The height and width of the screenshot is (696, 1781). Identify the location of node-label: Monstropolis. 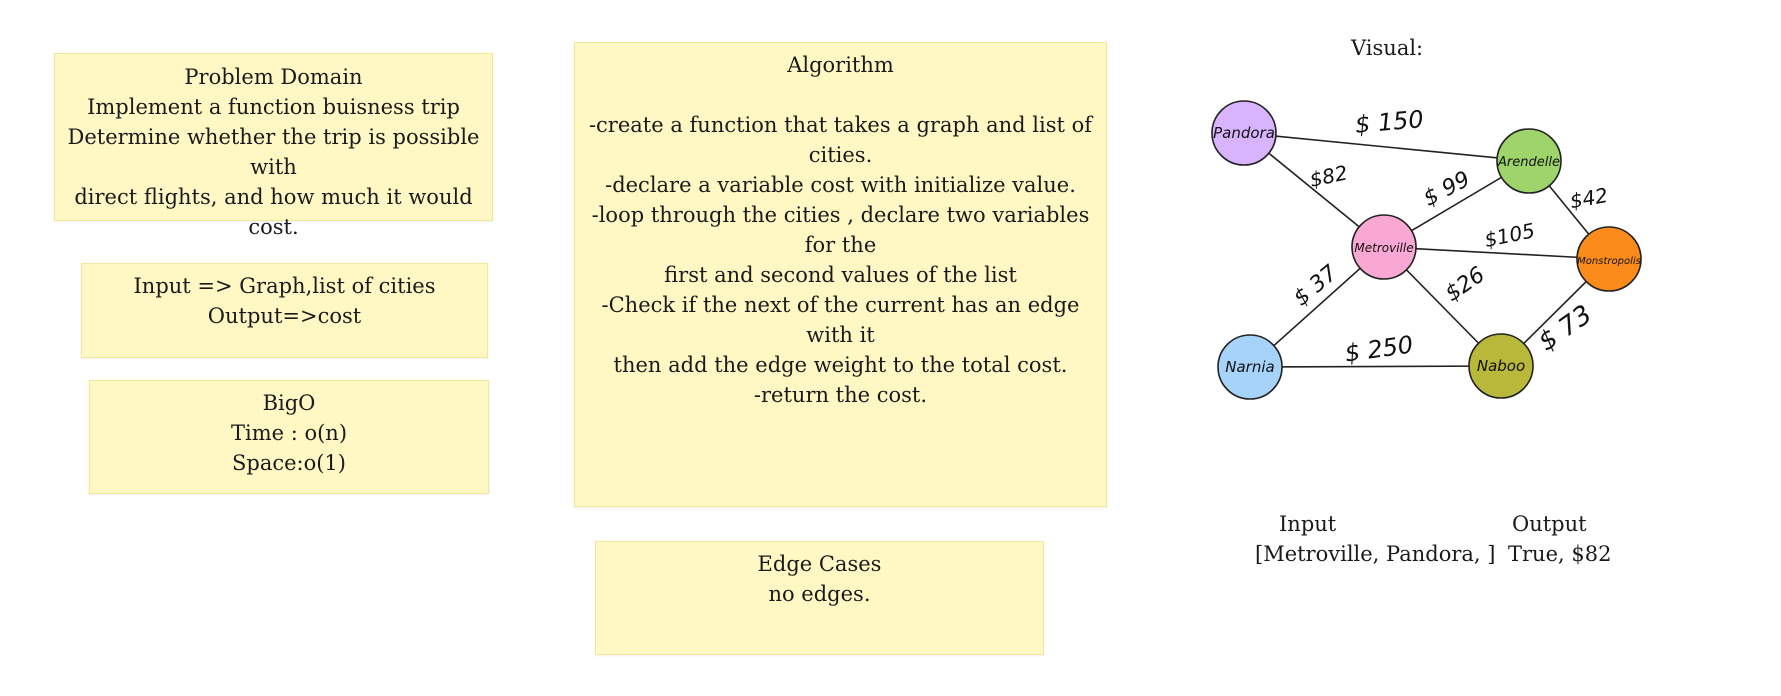
(1609, 261).